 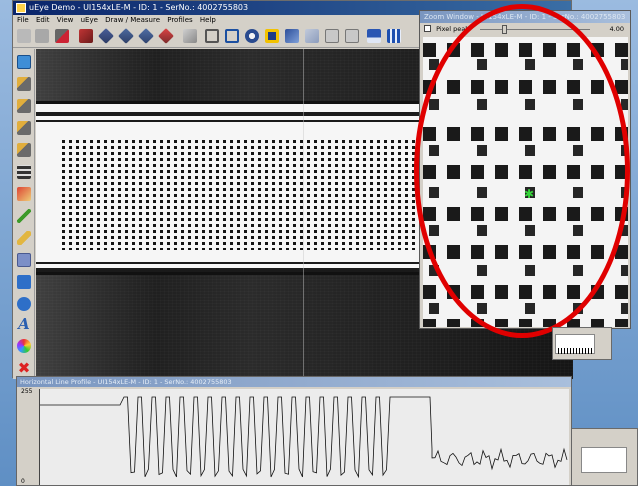 I want to click on menu-view: View, so click(x=65, y=20).